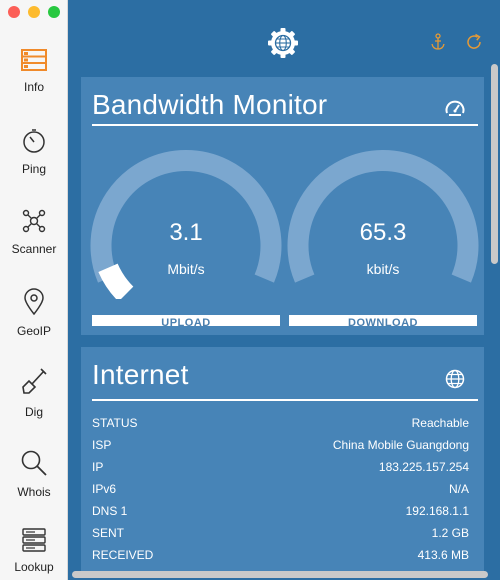 The height and width of the screenshot is (580, 500). I want to click on info-list-icon, so click(34, 60).